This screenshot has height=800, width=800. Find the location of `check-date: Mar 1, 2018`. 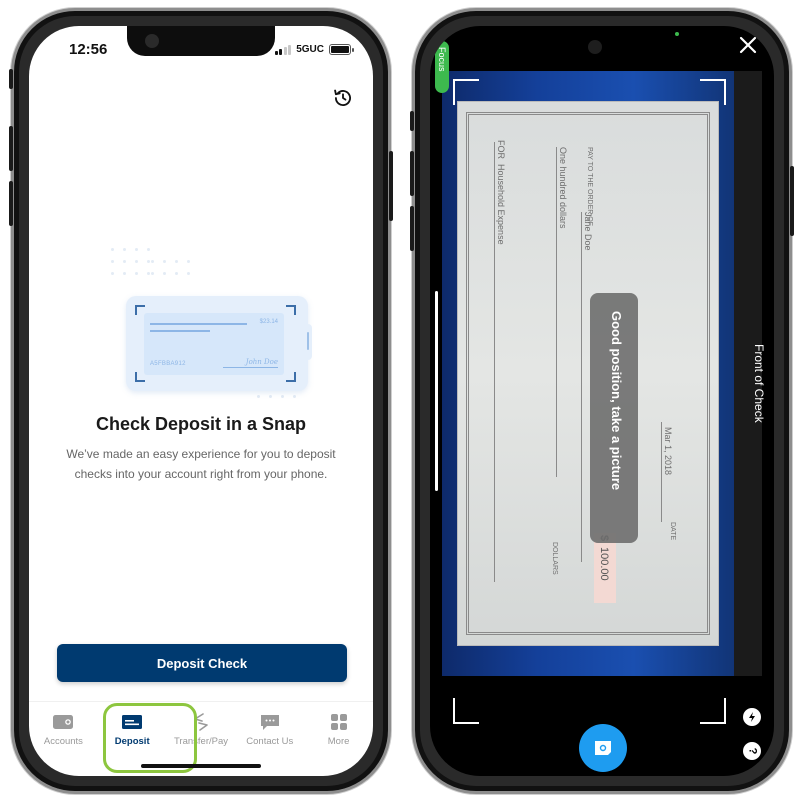

check-date: Mar 1, 2018 is located at coordinates (668, 451).